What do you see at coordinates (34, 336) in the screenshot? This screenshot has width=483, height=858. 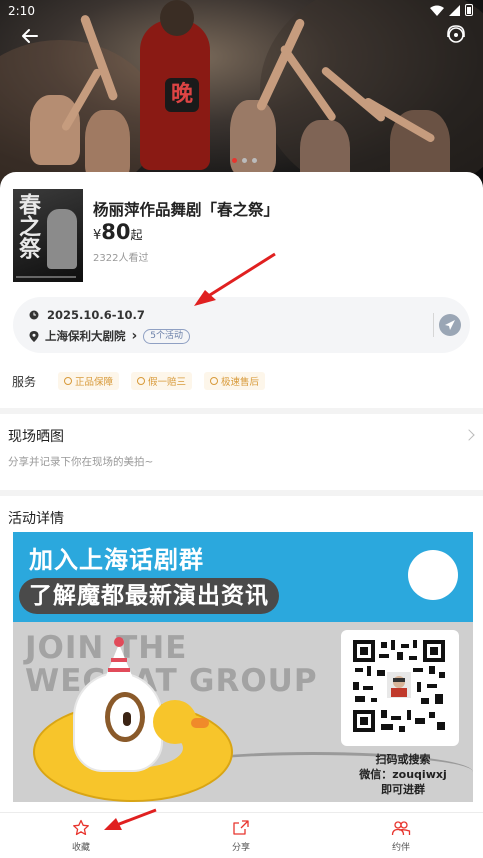 I see `location-pin-icon` at bounding box center [34, 336].